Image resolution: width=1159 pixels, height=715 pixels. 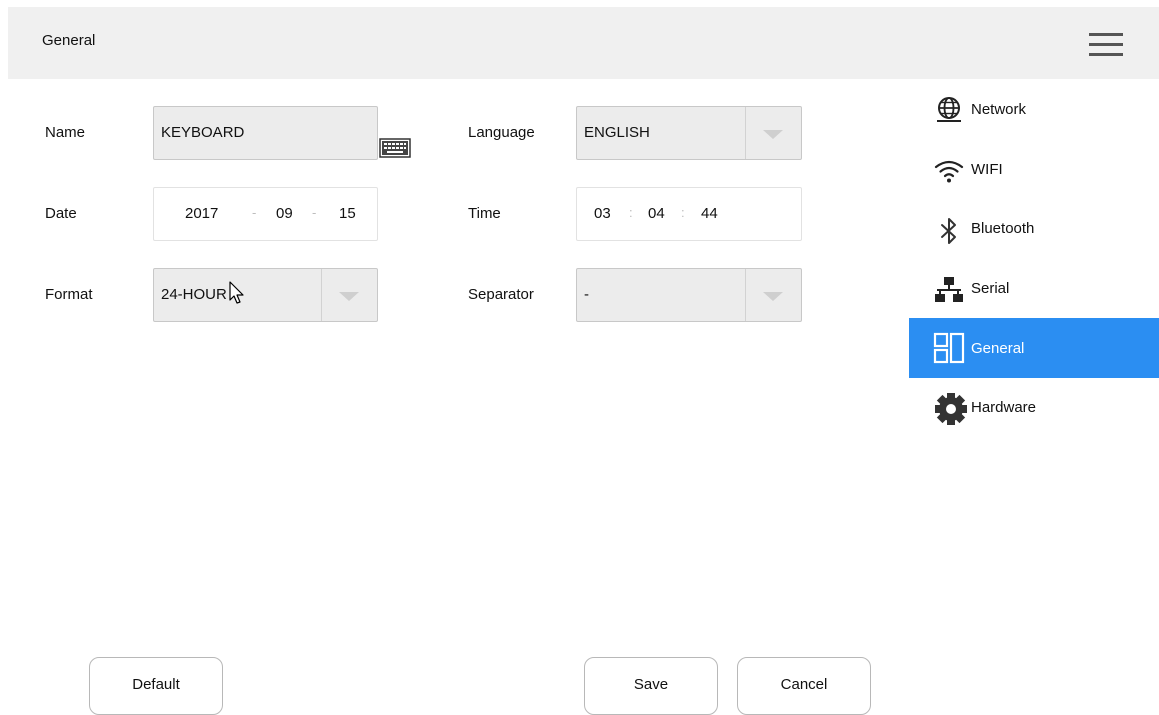 I want to click on sidebar-item-label: General, so click(x=998, y=348).